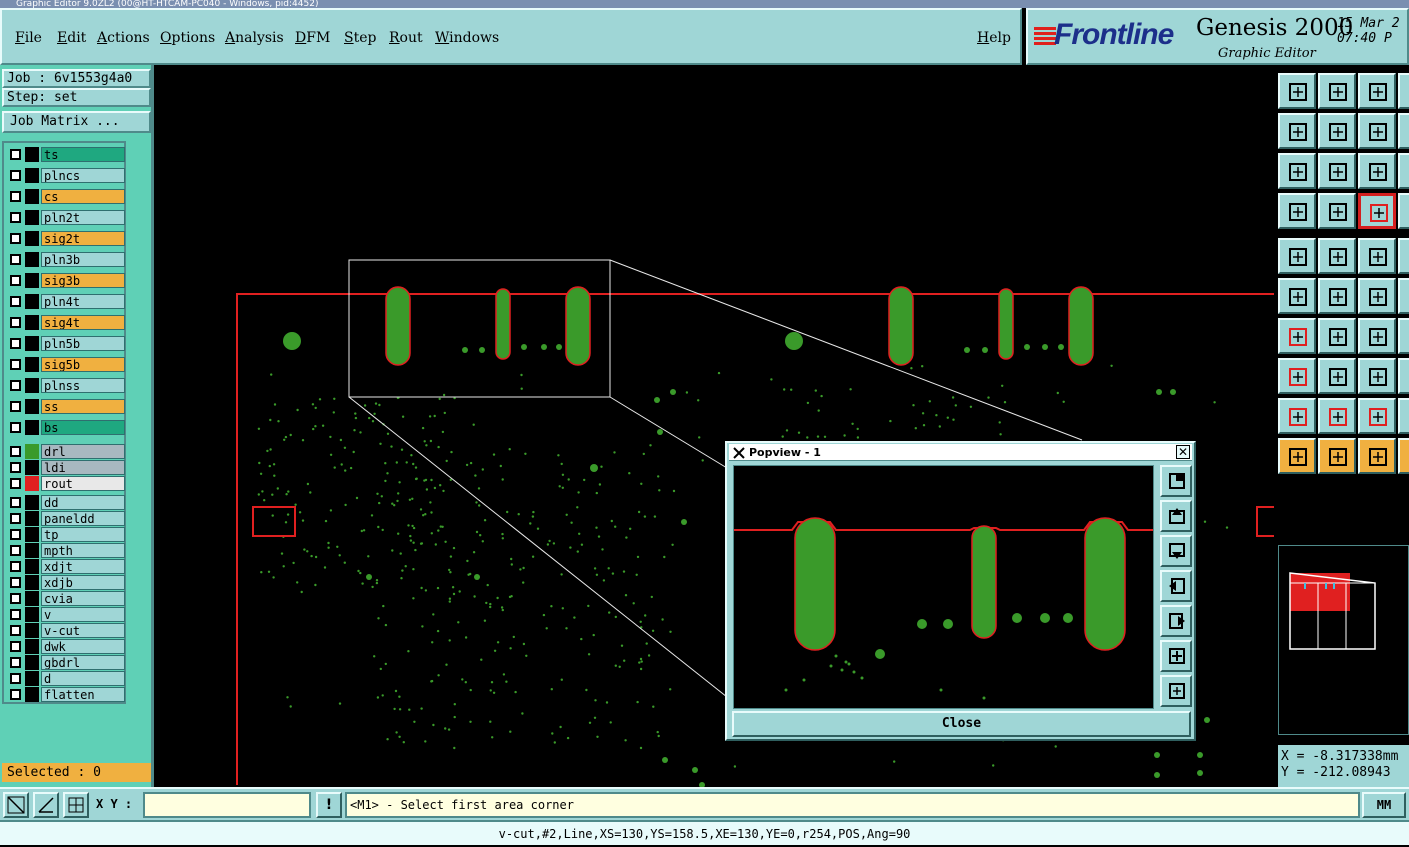 The width and height of the screenshot is (1409, 847). What do you see at coordinates (66, 427) in the screenshot?
I see `layer-row-bs: bs` at bounding box center [66, 427].